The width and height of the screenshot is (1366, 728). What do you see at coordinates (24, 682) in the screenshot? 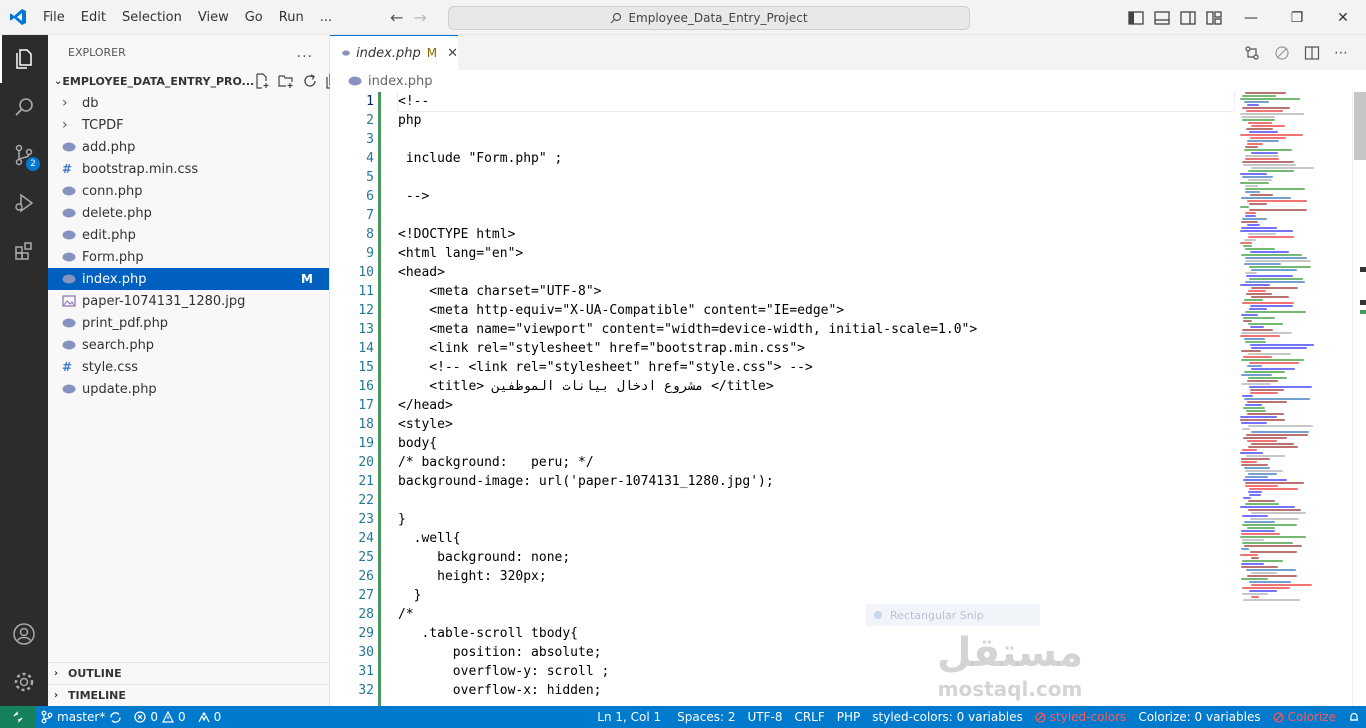
I see `manage-activity` at bounding box center [24, 682].